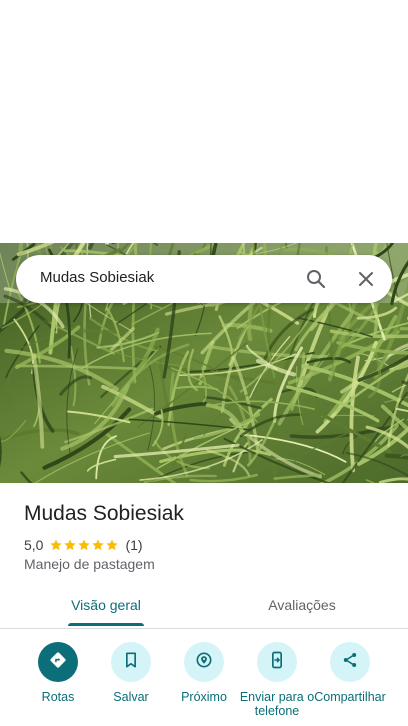 This screenshot has height=726, width=408. I want to click on tab-selected-indicator, so click(106, 624).